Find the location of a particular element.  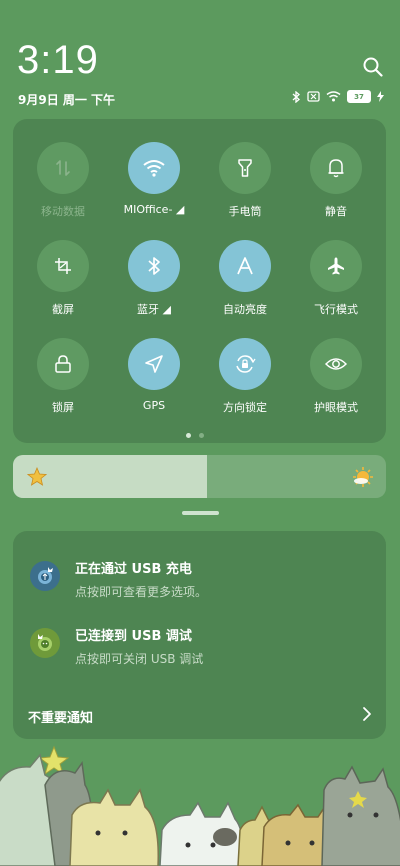

notification-title: 正在通过 USB 充电 is located at coordinates (133, 569).